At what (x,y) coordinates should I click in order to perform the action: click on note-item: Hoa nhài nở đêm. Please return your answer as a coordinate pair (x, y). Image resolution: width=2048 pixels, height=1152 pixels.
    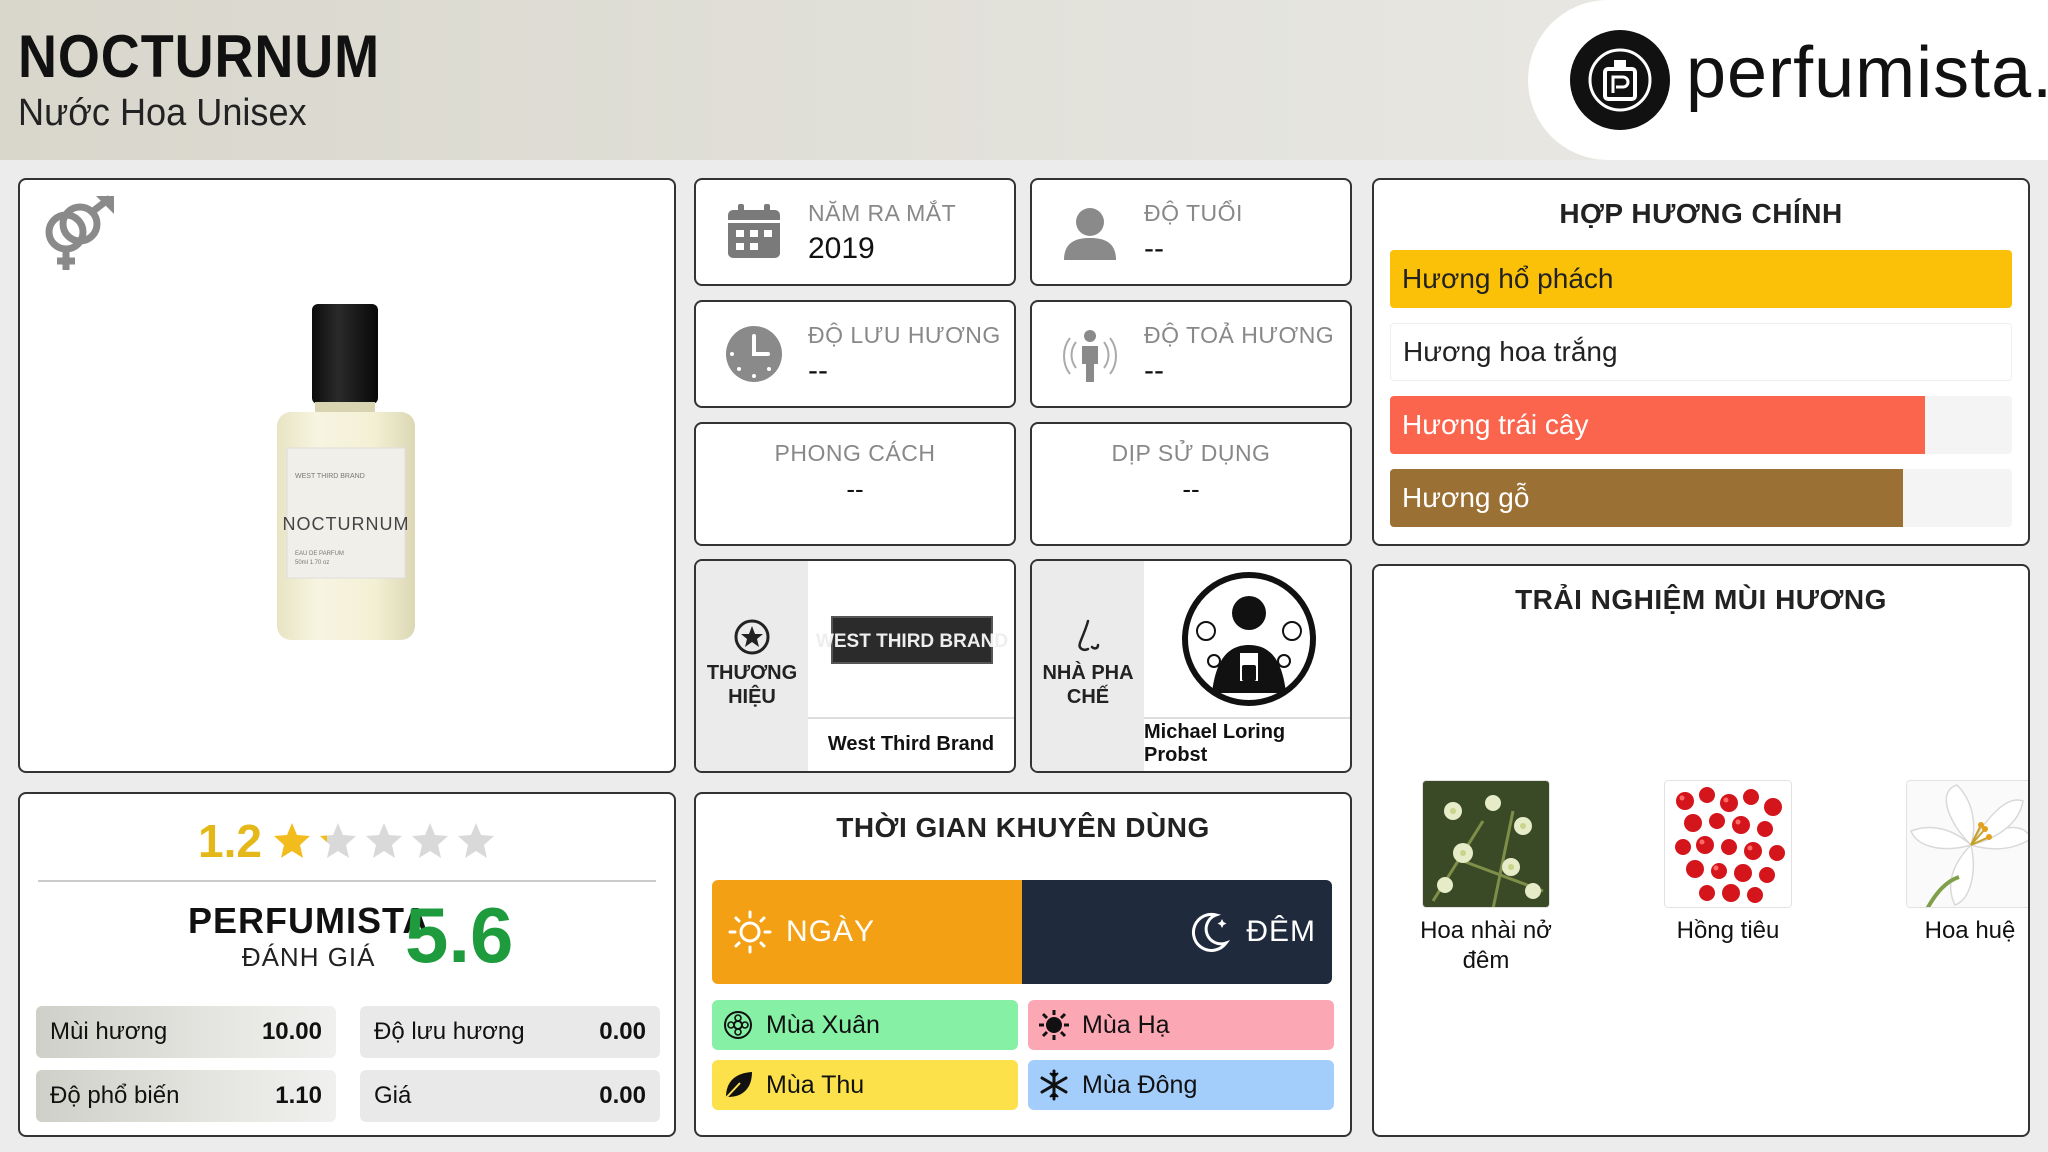
    Looking at the image, I should click on (1486, 878).